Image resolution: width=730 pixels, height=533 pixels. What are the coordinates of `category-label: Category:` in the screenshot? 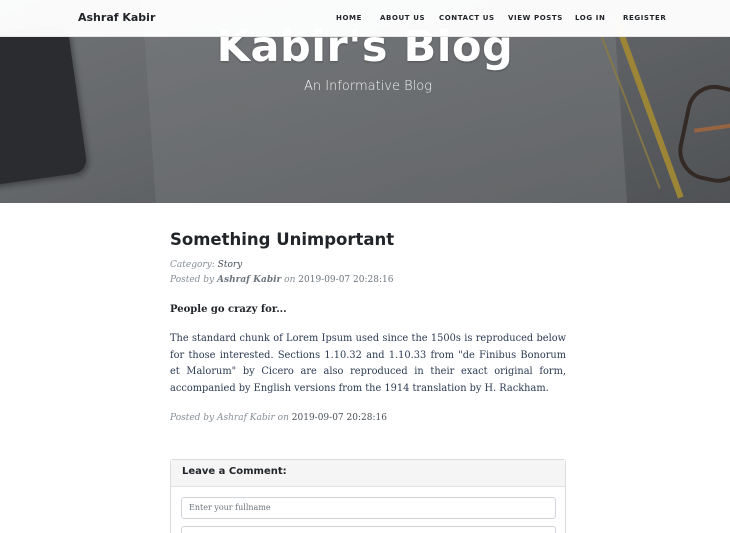 It's located at (192, 265).